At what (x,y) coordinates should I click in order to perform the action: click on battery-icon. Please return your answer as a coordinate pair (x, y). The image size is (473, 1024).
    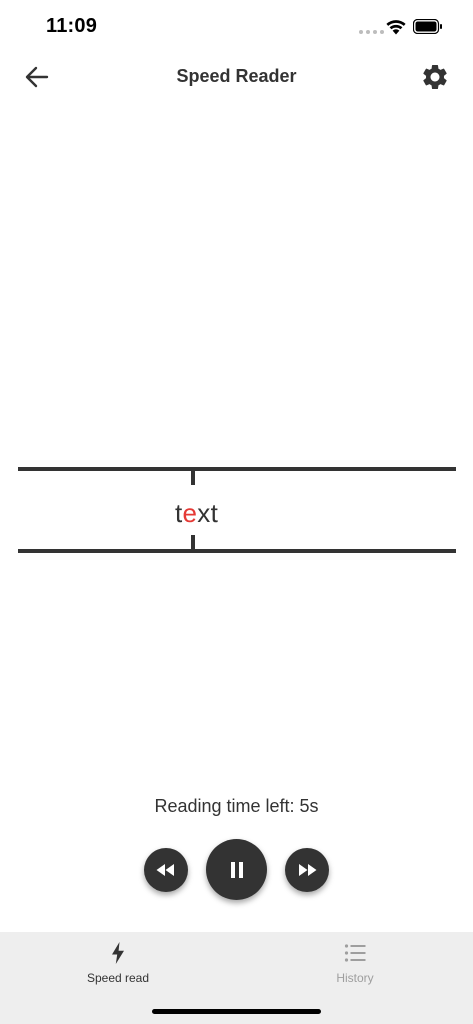
    Looking at the image, I should click on (427, 26).